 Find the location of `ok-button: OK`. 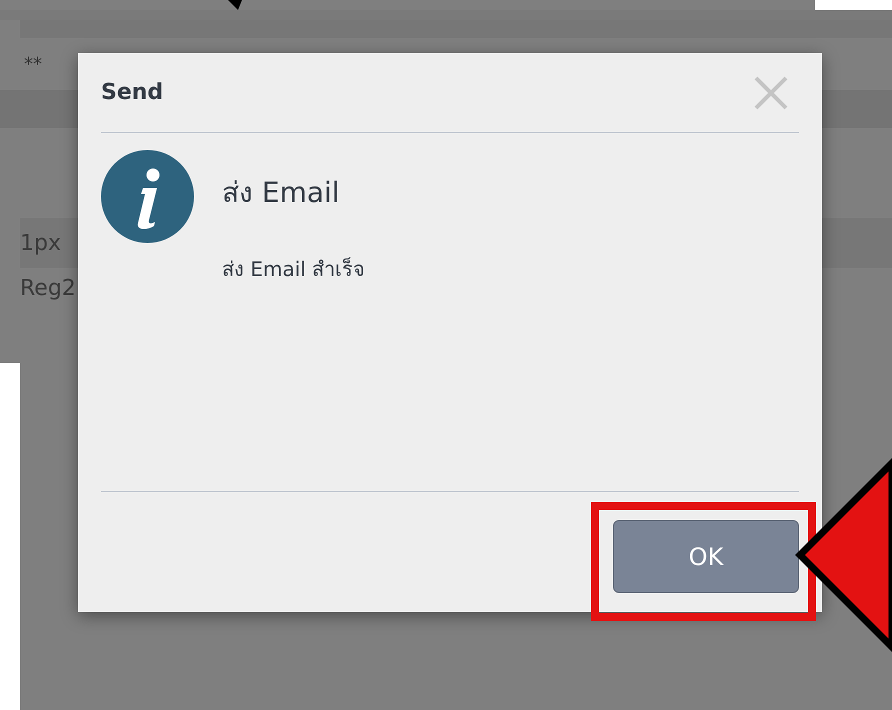

ok-button: OK is located at coordinates (706, 556).